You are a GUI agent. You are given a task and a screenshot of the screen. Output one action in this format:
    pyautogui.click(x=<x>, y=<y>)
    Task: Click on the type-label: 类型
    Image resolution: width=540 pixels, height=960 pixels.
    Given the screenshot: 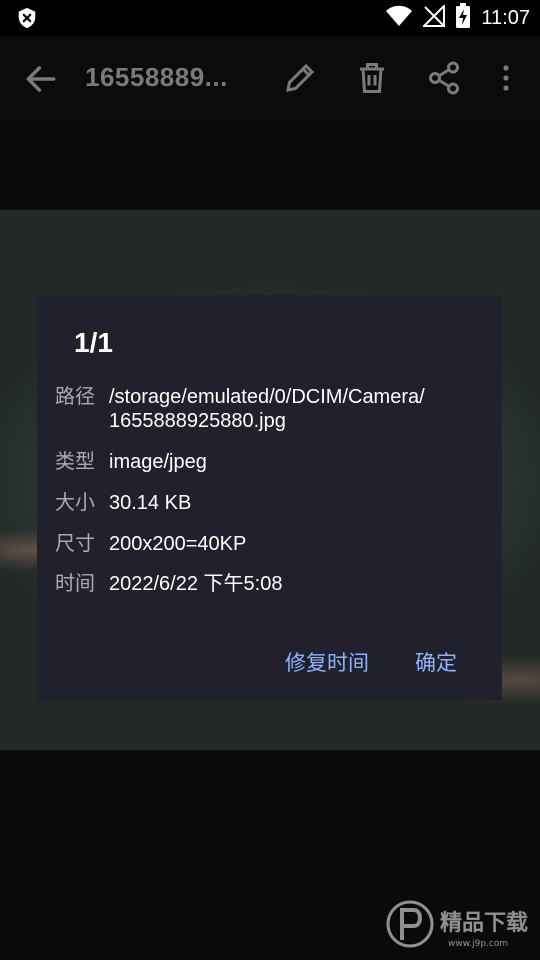 What is the action you would take?
    pyautogui.click(x=75, y=462)
    